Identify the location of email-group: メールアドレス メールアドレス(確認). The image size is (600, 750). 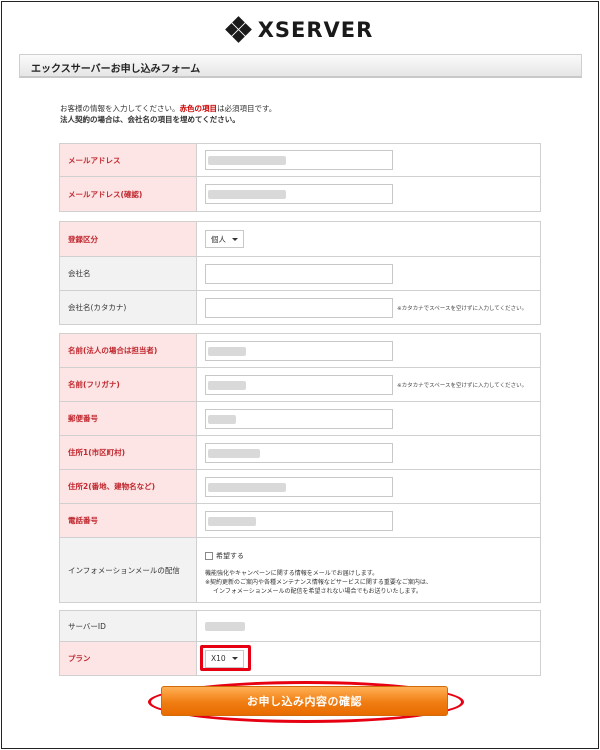
(300, 177).